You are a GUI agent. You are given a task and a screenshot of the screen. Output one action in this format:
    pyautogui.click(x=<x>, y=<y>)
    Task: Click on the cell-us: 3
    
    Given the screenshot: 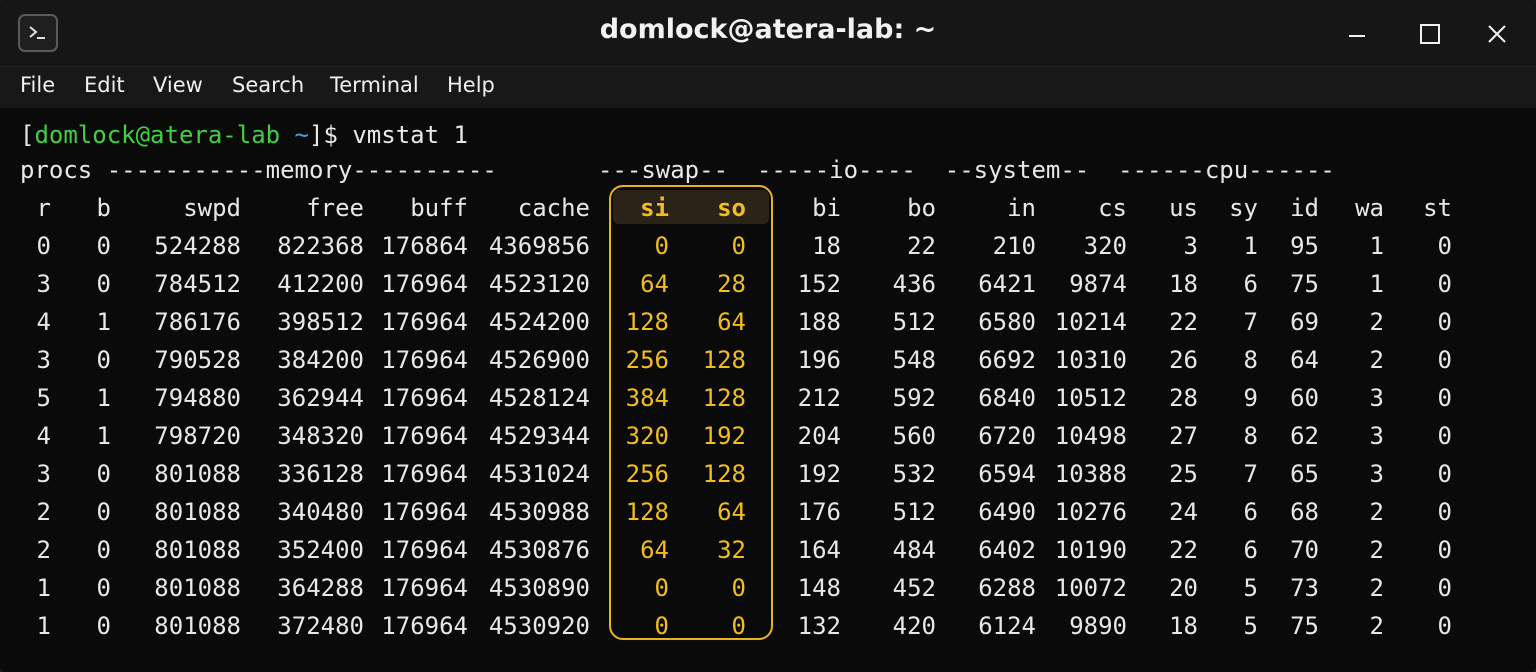 What is the action you would take?
    pyautogui.click(x=1190, y=246)
    